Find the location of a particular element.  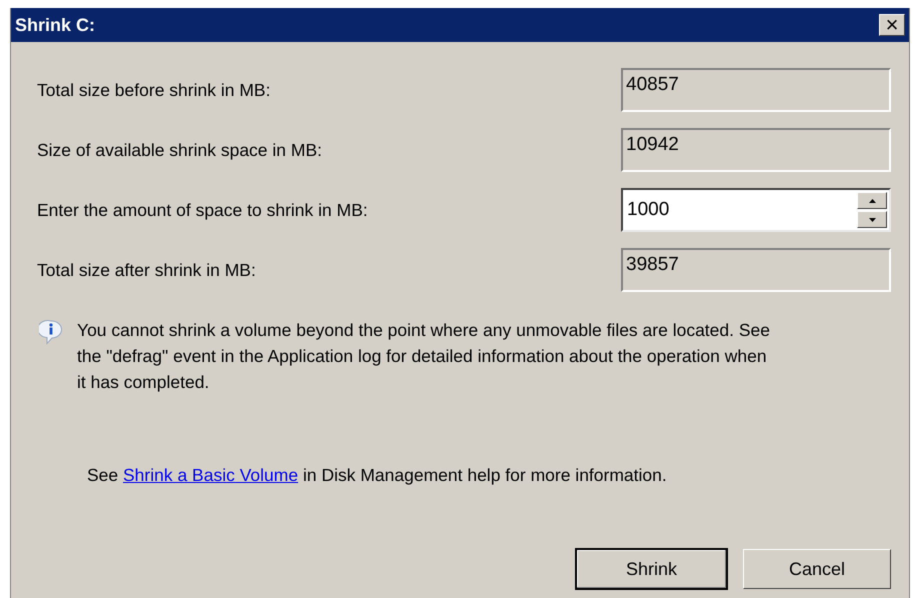

readonly-field: 10942 is located at coordinates (756, 150).